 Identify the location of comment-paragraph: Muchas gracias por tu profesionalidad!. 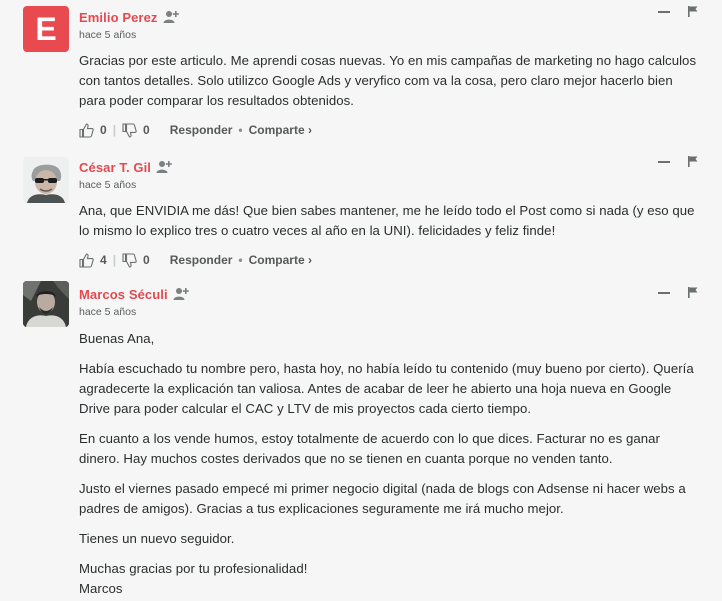
(193, 568).